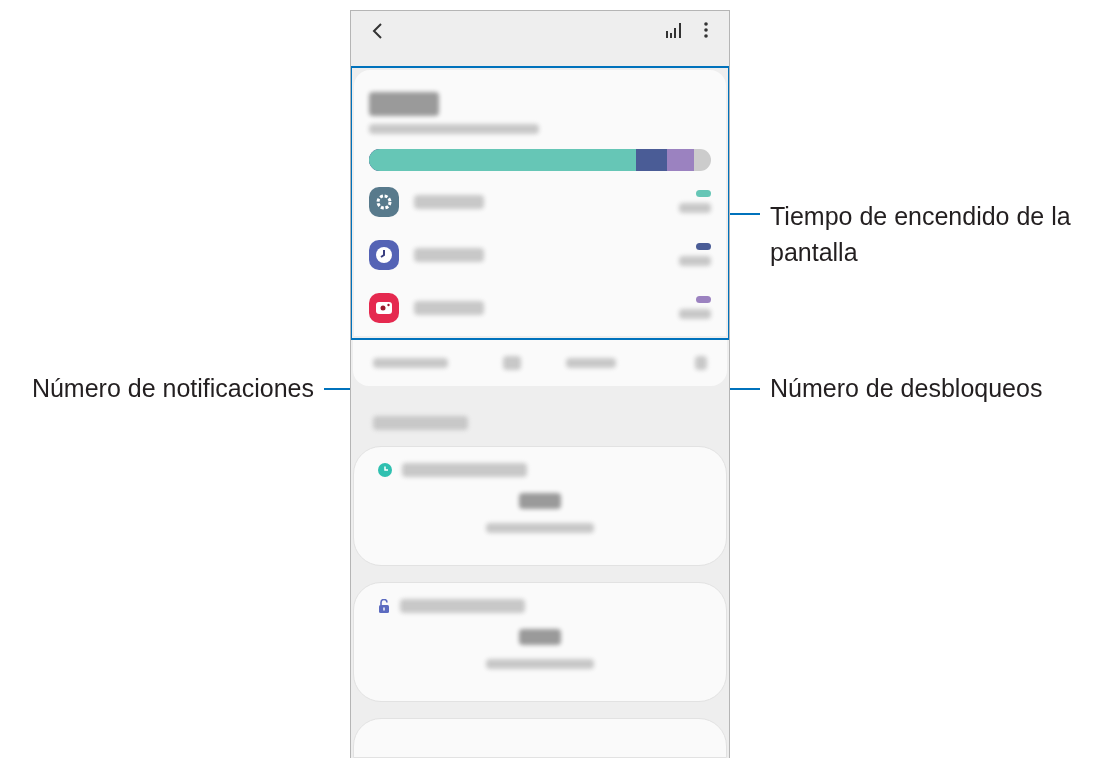  Describe the element at coordinates (706, 30) in the screenshot. I see `more-options-icon` at that location.